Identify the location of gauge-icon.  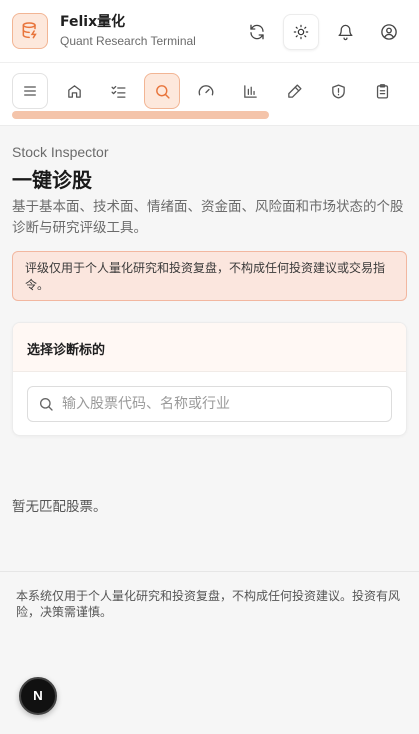
(206, 90).